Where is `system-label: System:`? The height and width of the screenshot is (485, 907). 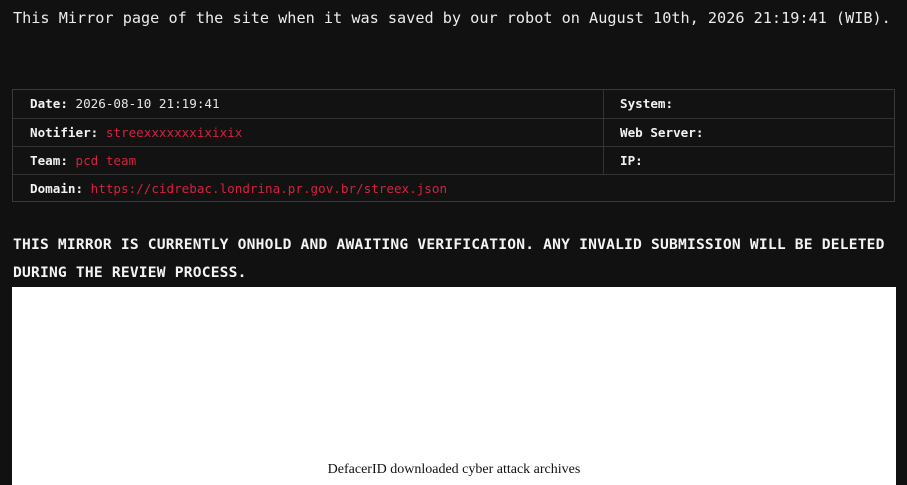 system-label: System: is located at coordinates (647, 103).